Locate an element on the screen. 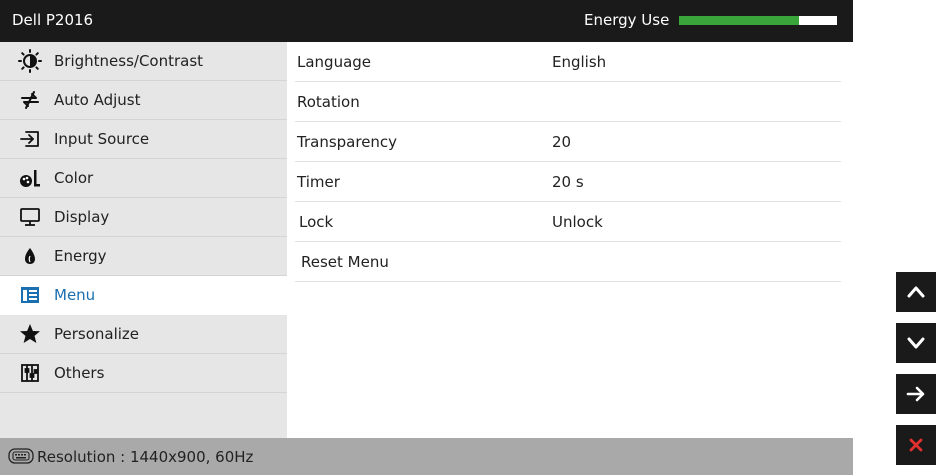 The height and width of the screenshot is (475, 936). chevron-up-icon is located at coordinates (916, 292).